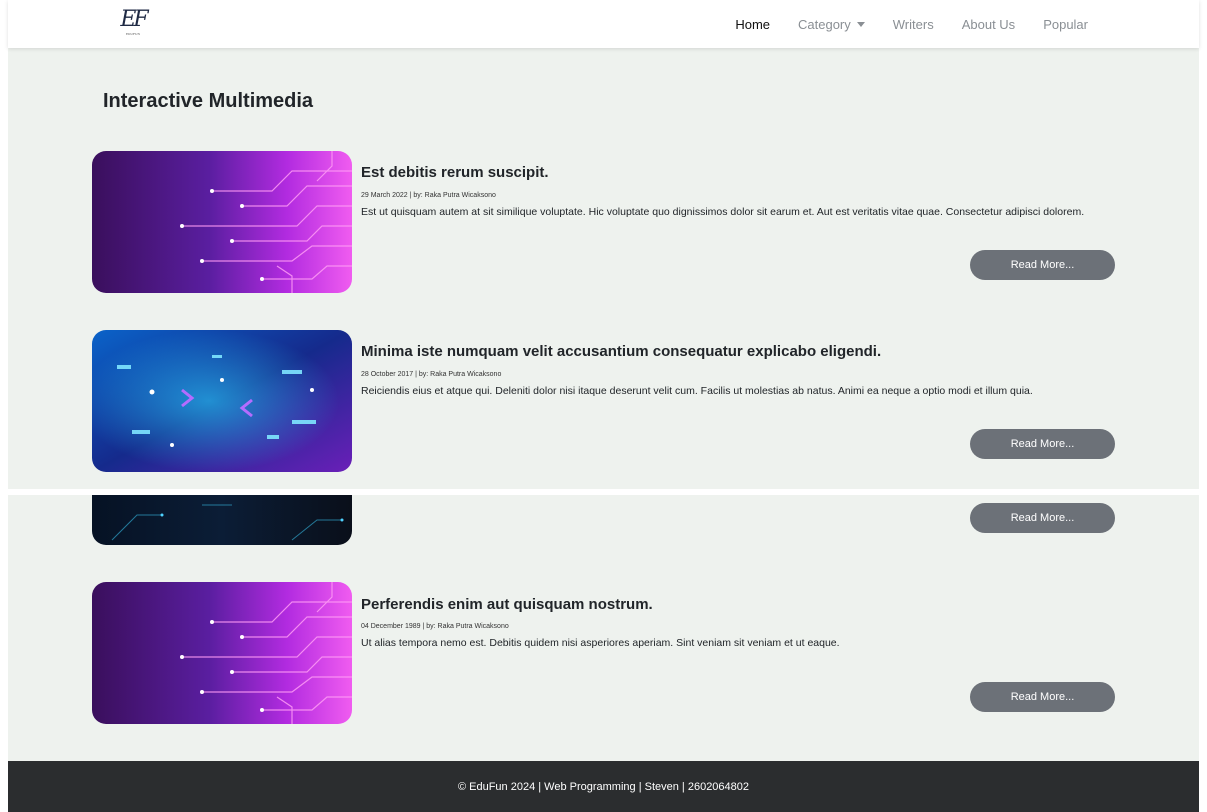 This screenshot has width=1207, height=812. I want to click on screenshot-seam, so click(603, 492).